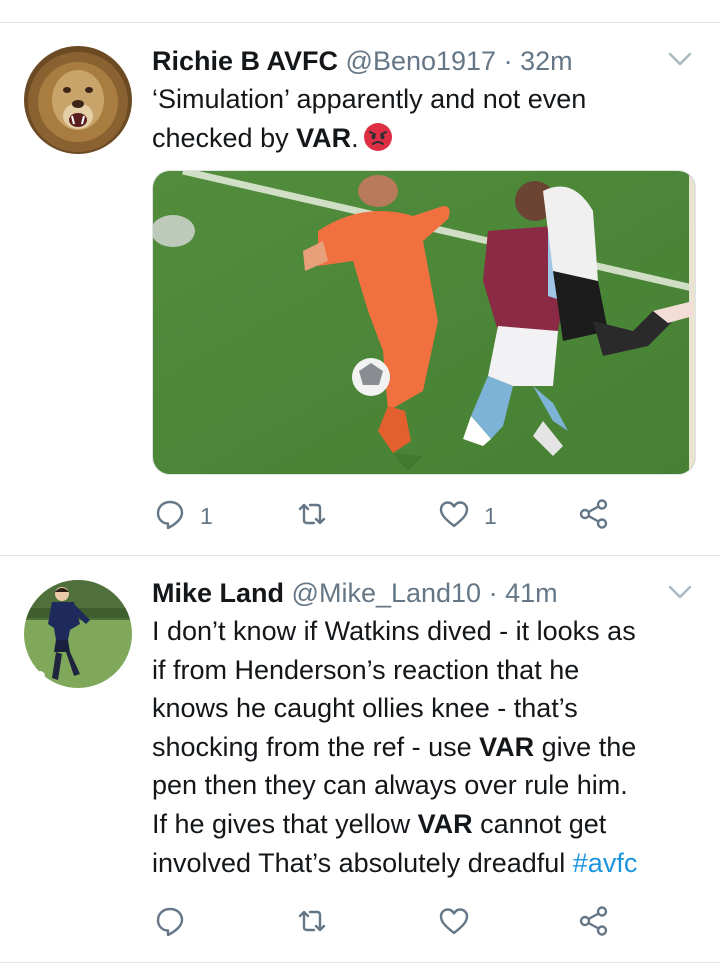 The height and width of the screenshot is (964, 720). I want to click on tweet-time: 32m, so click(546, 61).